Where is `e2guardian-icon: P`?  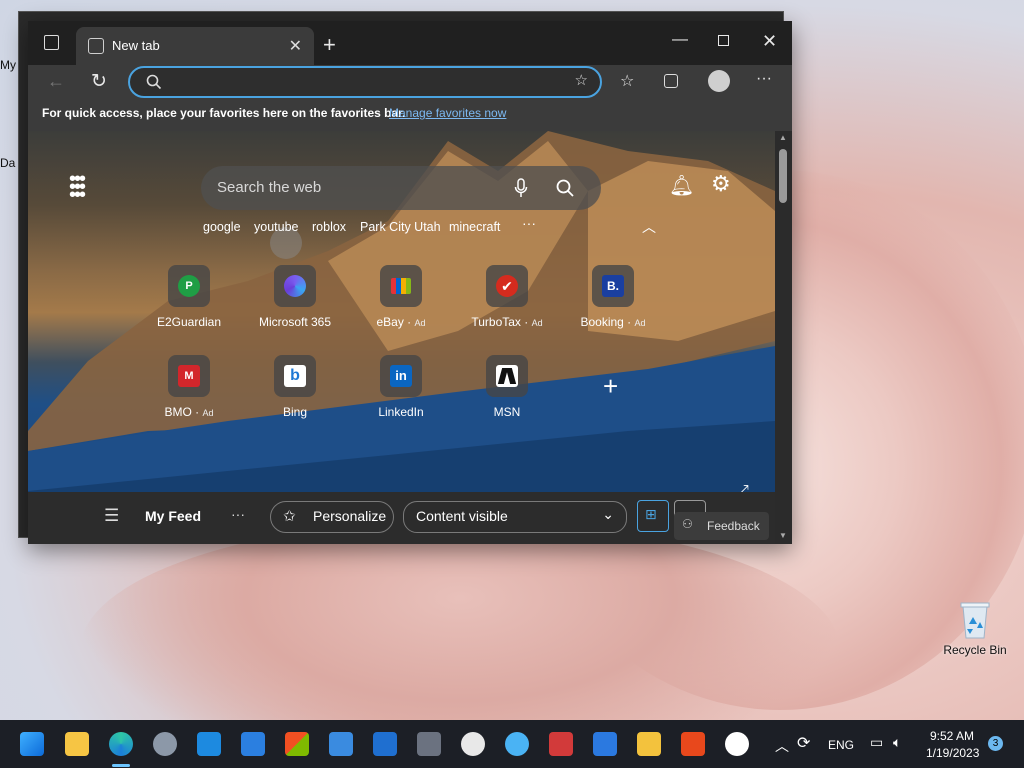
e2guardian-icon: P is located at coordinates (189, 286).